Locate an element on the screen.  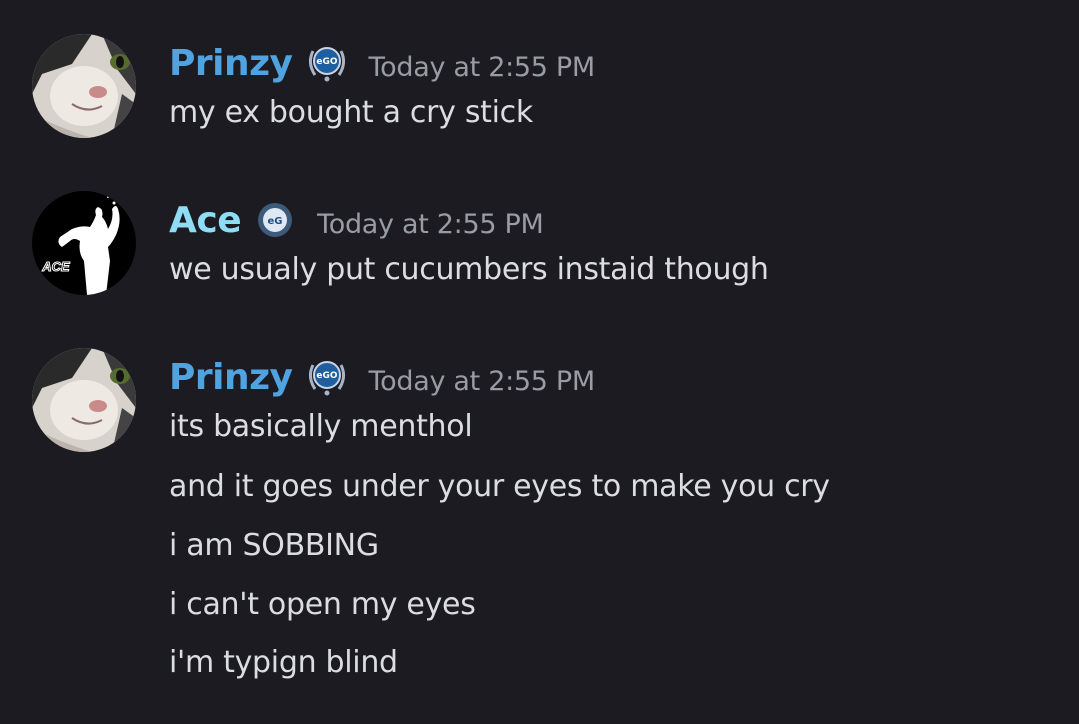
message-line: i'm typign blind is located at coordinates (283, 662).